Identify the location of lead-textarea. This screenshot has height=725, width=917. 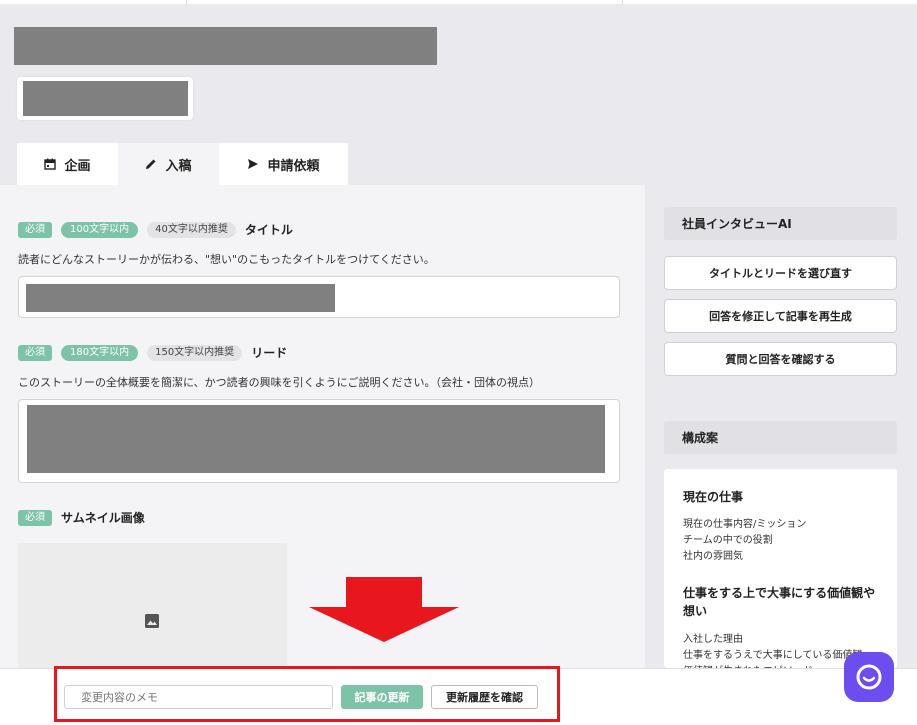
(319, 441).